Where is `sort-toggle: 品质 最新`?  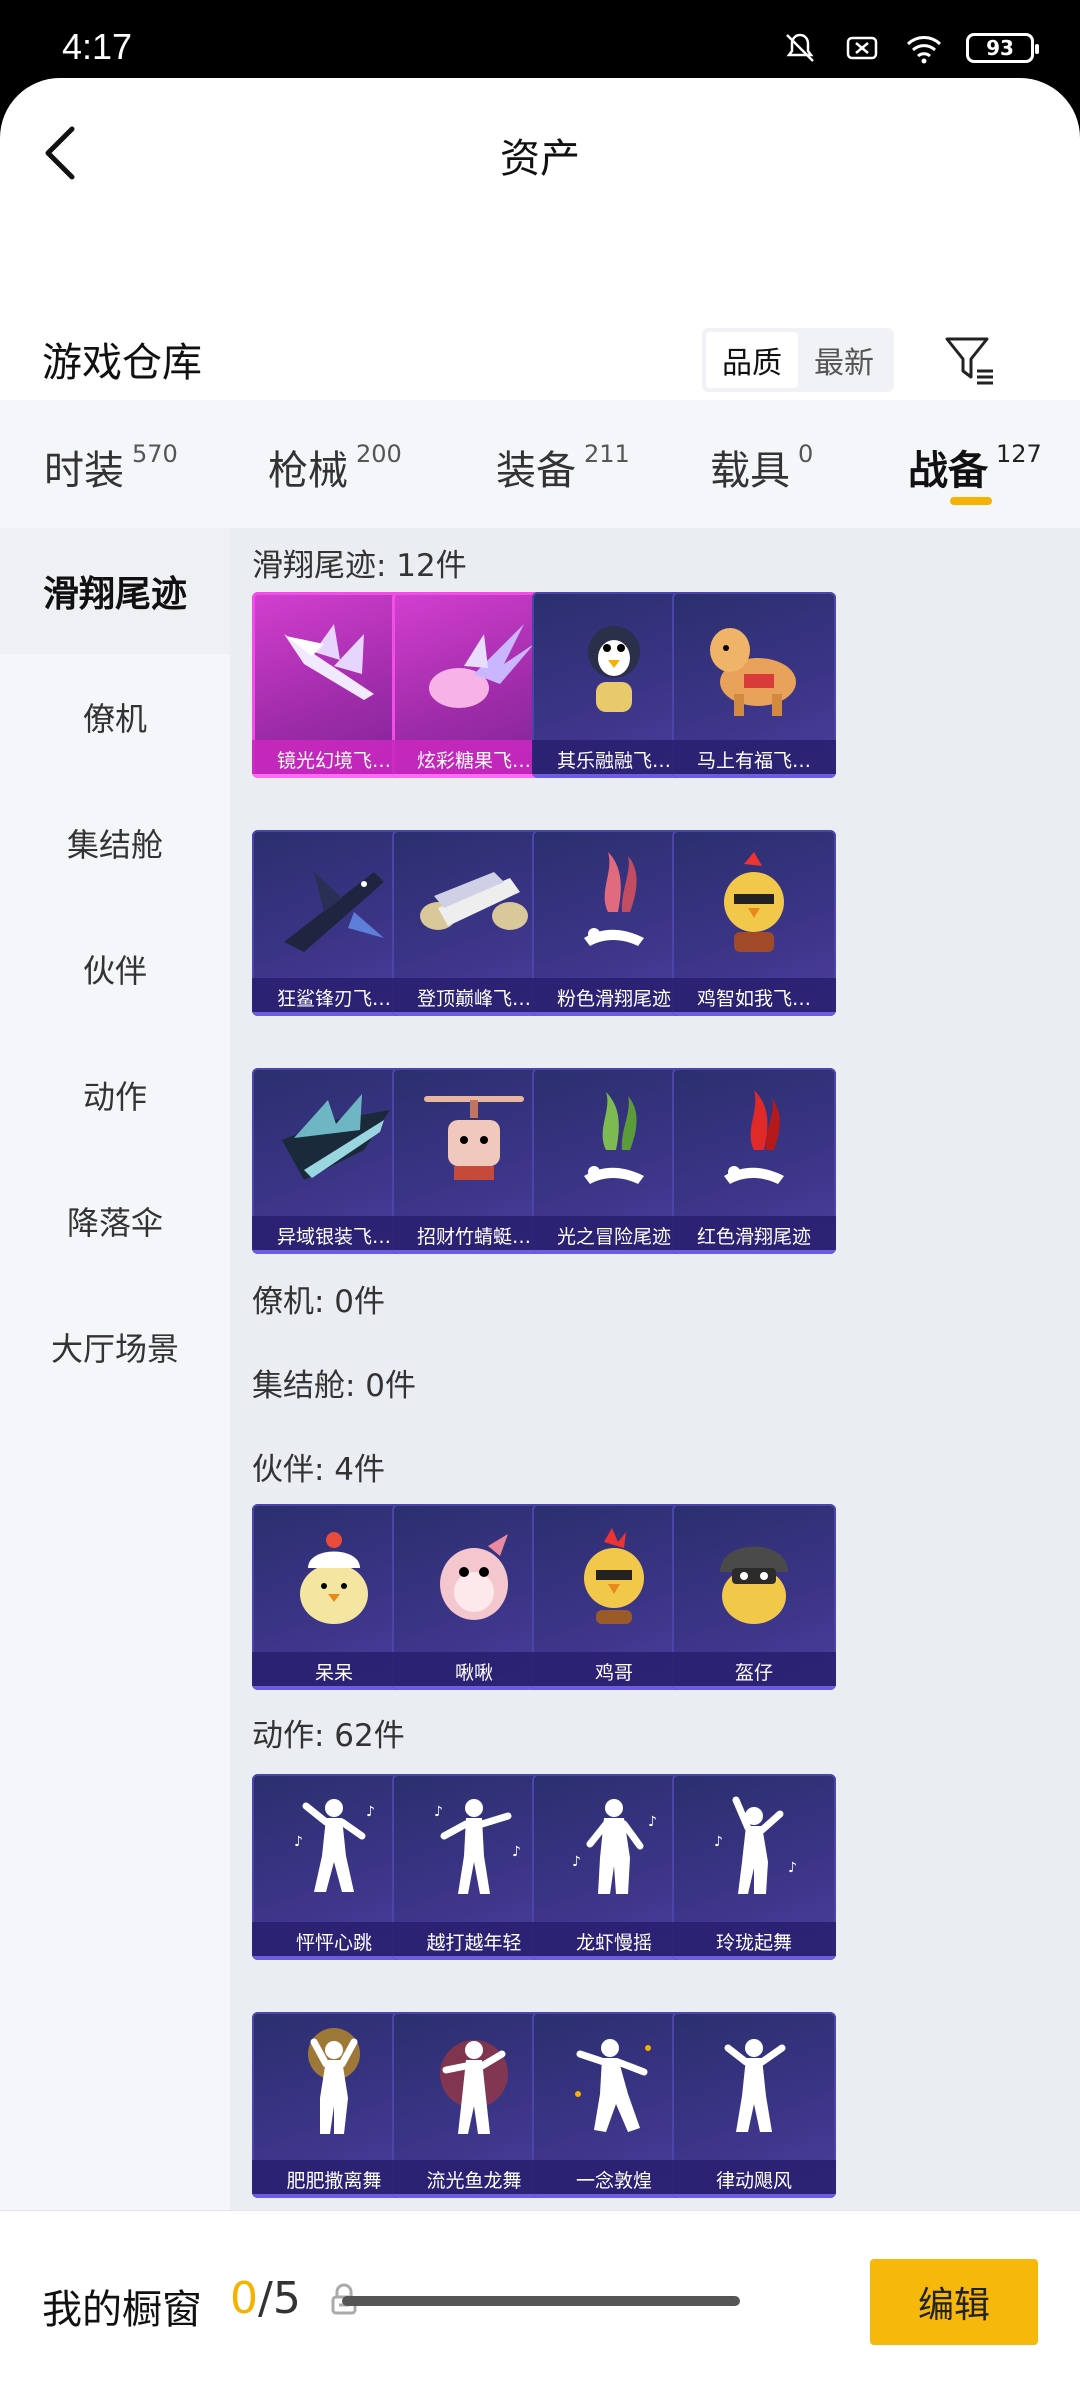
sort-toggle: 品质 最新 is located at coordinates (798, 360).